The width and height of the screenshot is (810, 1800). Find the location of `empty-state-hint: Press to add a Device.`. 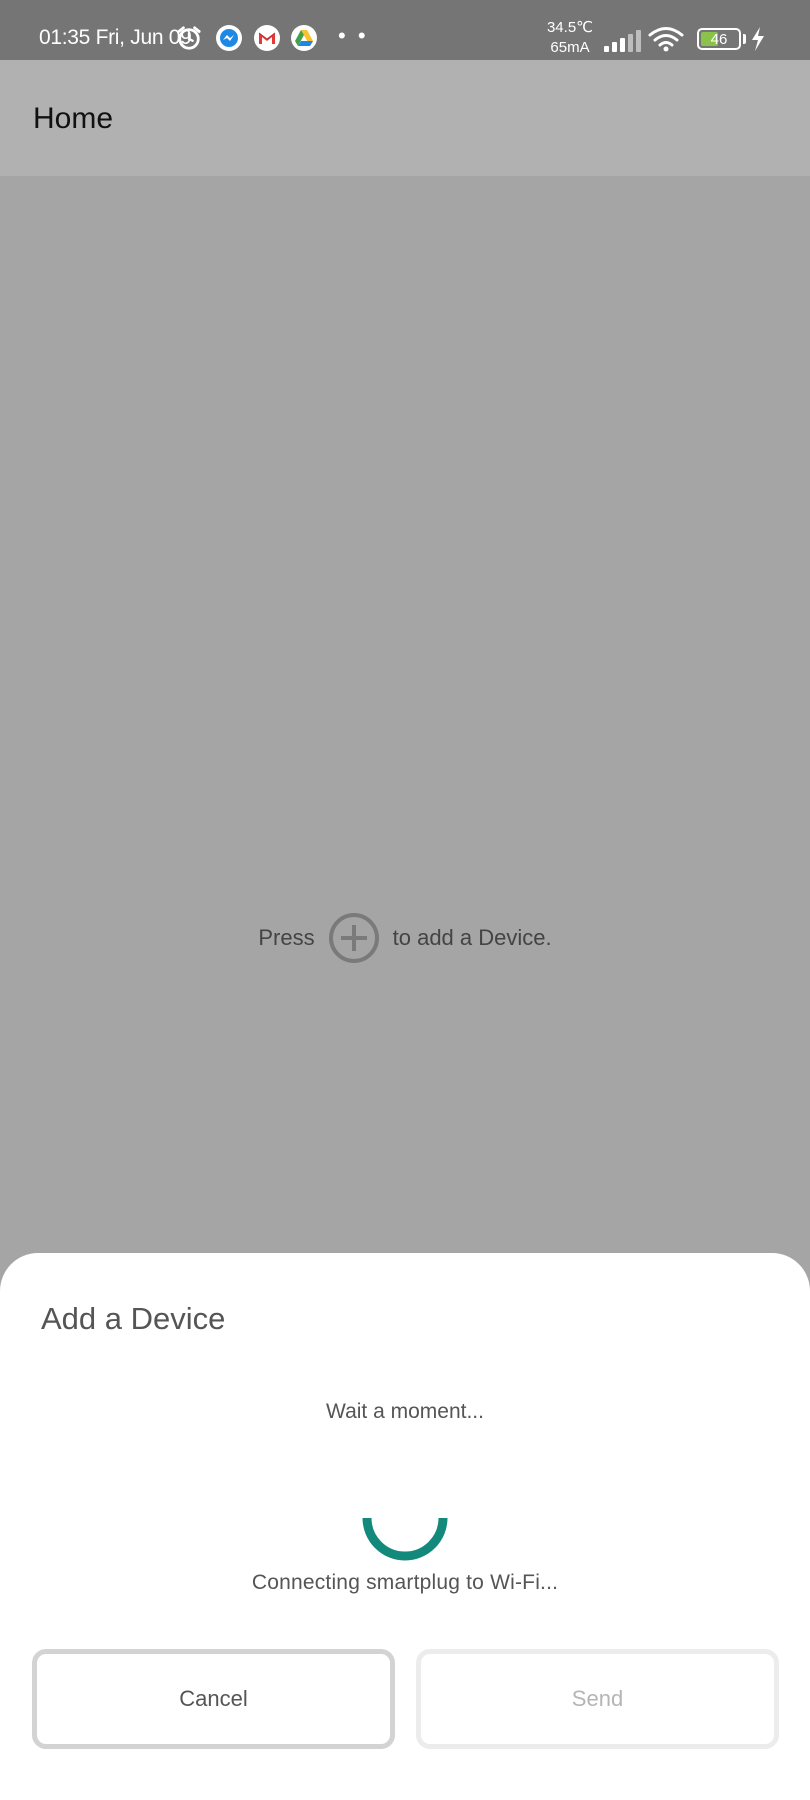

empty-state-hint: Press to add a Device. is located at coordinates (405, 938).